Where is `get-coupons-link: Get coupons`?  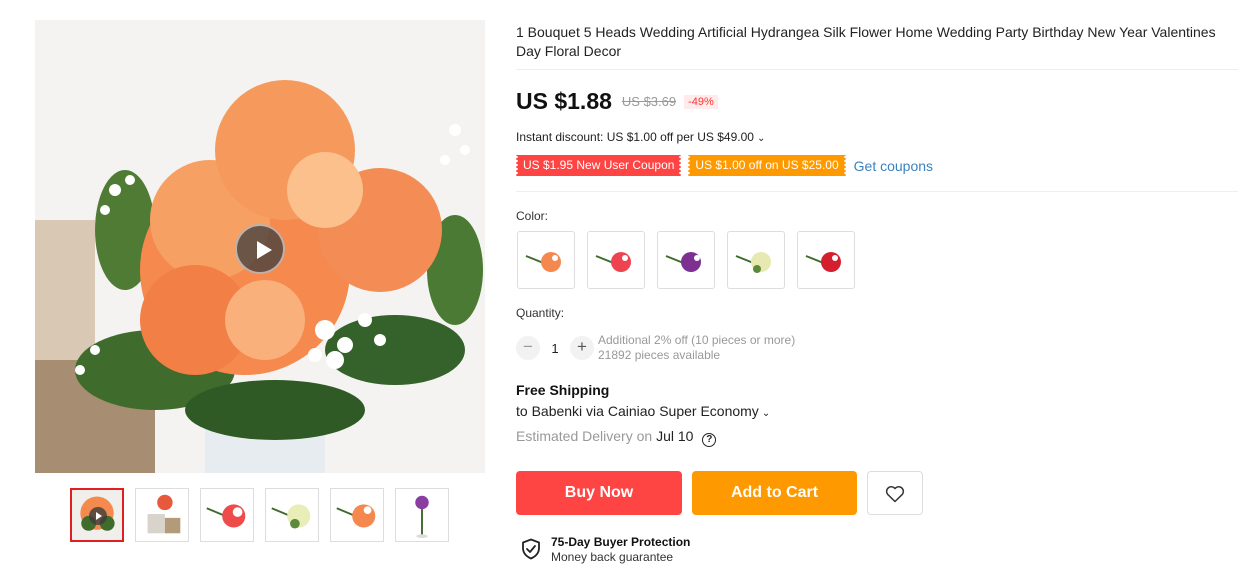
get-coupons-link: Get coupons is located at coordinates (893, 166).